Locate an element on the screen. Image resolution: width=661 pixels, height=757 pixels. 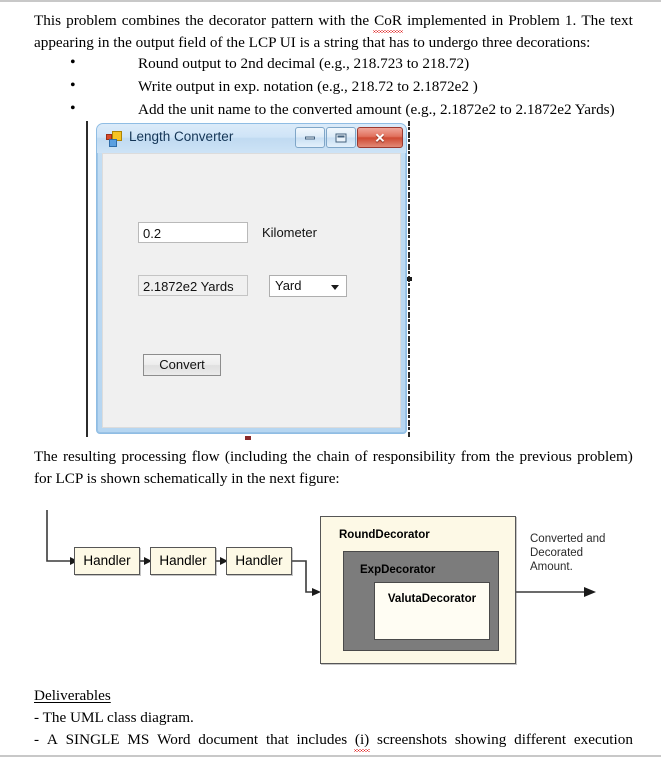
misspelled-word-cor: CoR is located at coordinates (388, 21).